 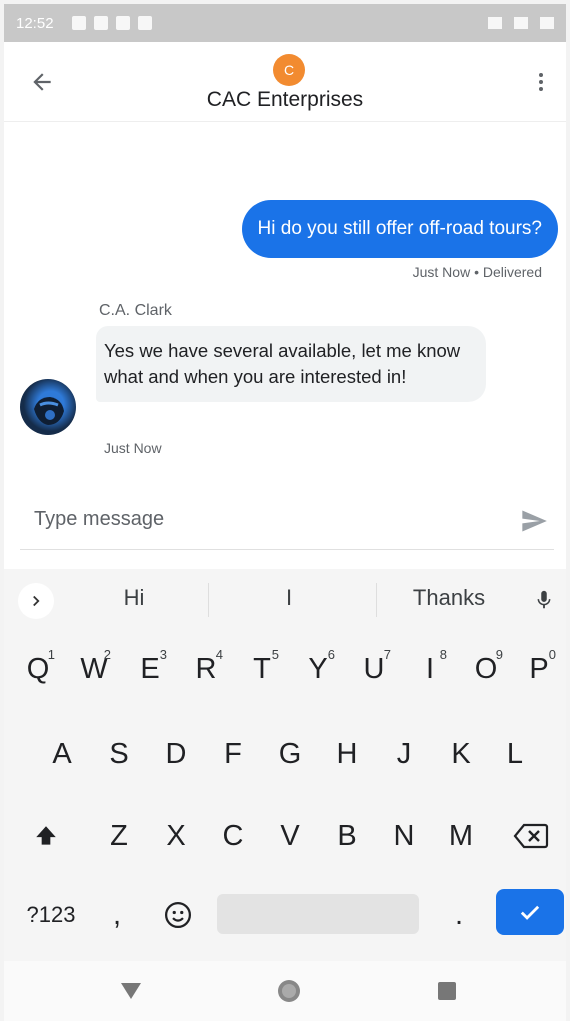 I want to click on key-label: E, so click(x=150, y=668).